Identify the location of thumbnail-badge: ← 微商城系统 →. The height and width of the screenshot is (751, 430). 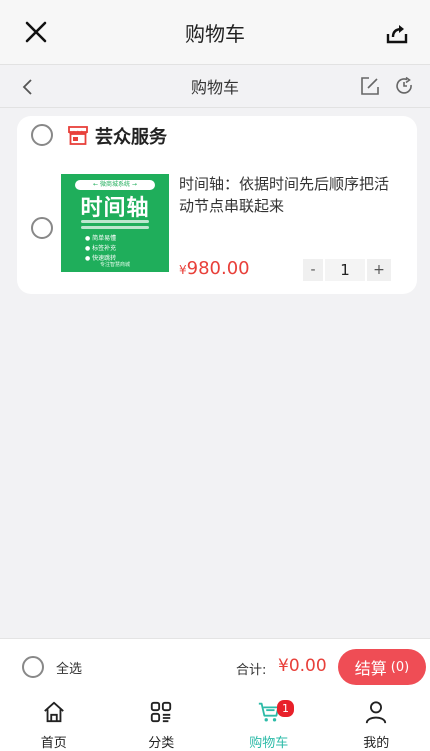
(115, 185).